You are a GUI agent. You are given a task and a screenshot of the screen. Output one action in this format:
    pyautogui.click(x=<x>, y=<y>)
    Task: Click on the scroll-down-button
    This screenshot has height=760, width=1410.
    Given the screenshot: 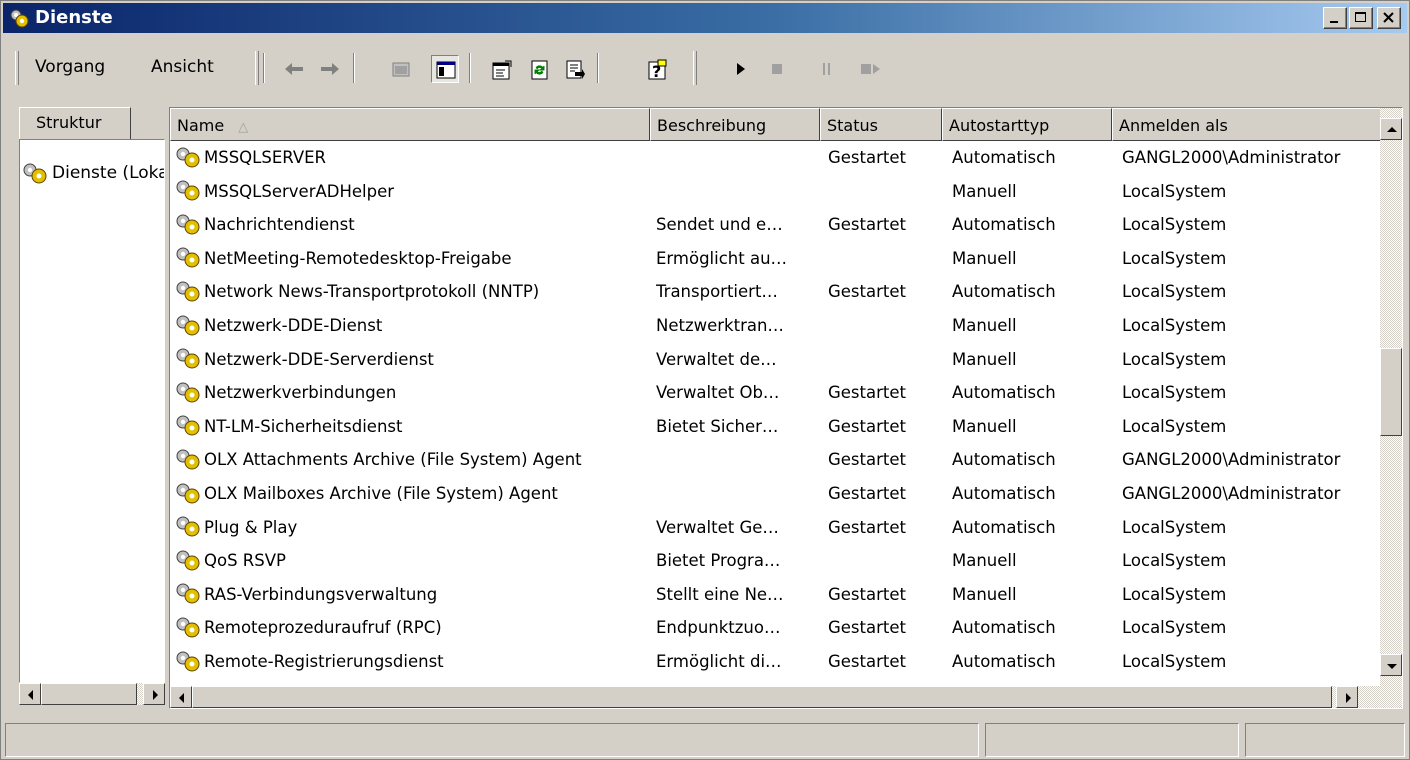 What is the action you would take?
    pyautogui.click(x=1391, y=665)
    